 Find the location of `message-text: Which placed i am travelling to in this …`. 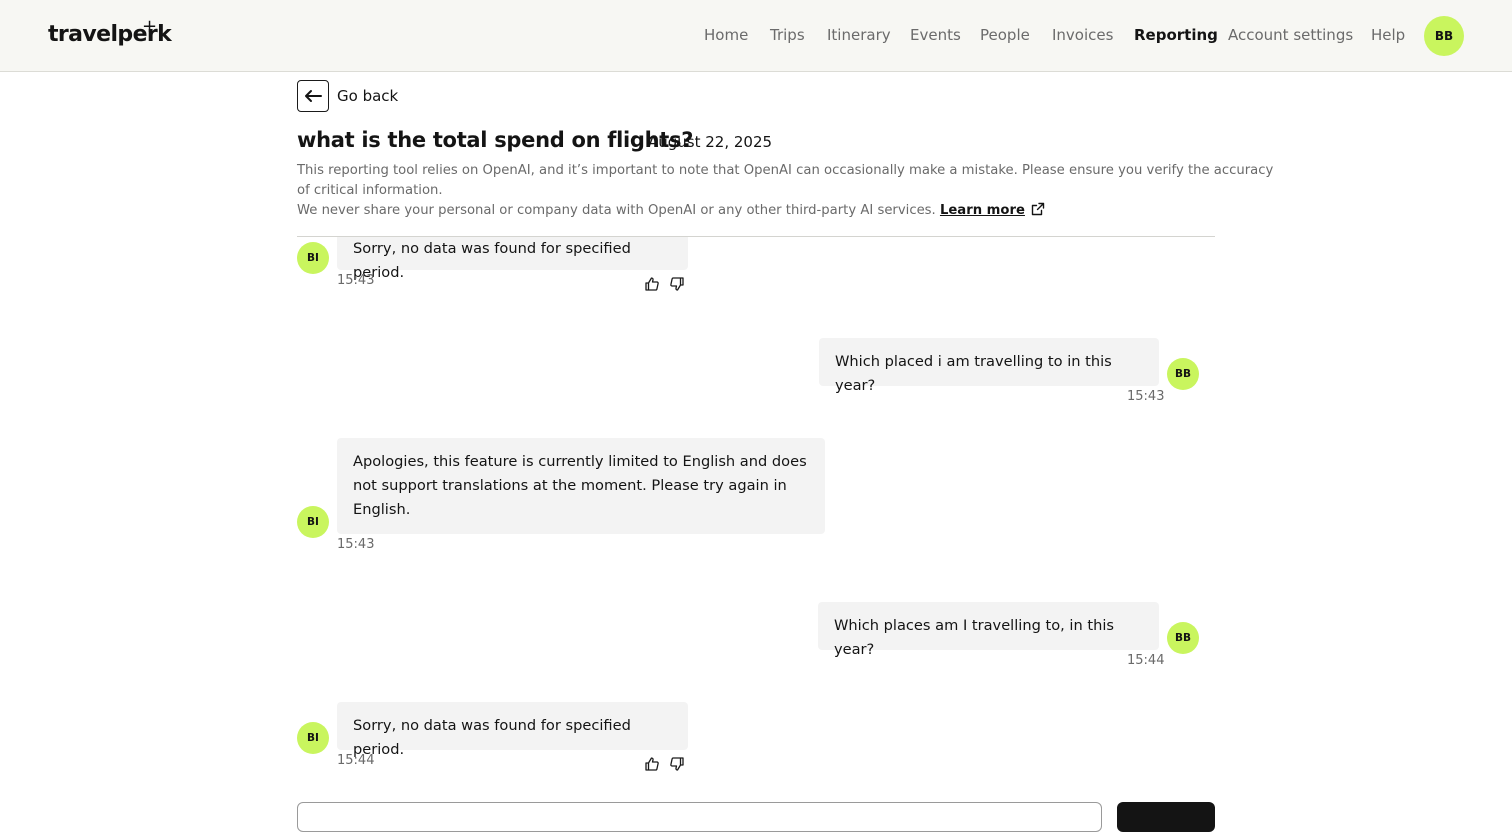

message-text: Which placed i am travelling to in this … is located at coordinates (973, 373).